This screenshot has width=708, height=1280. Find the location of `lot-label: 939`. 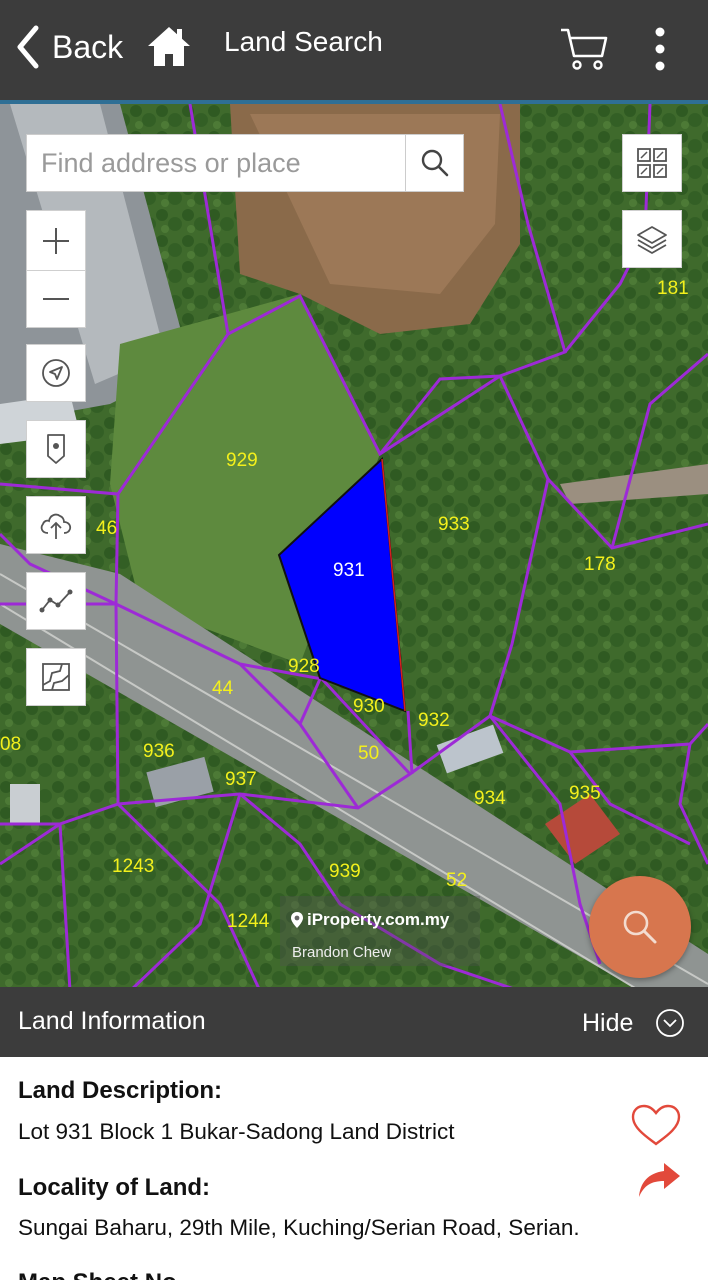

lot-label: 939 is located at coordinates (345, 871).